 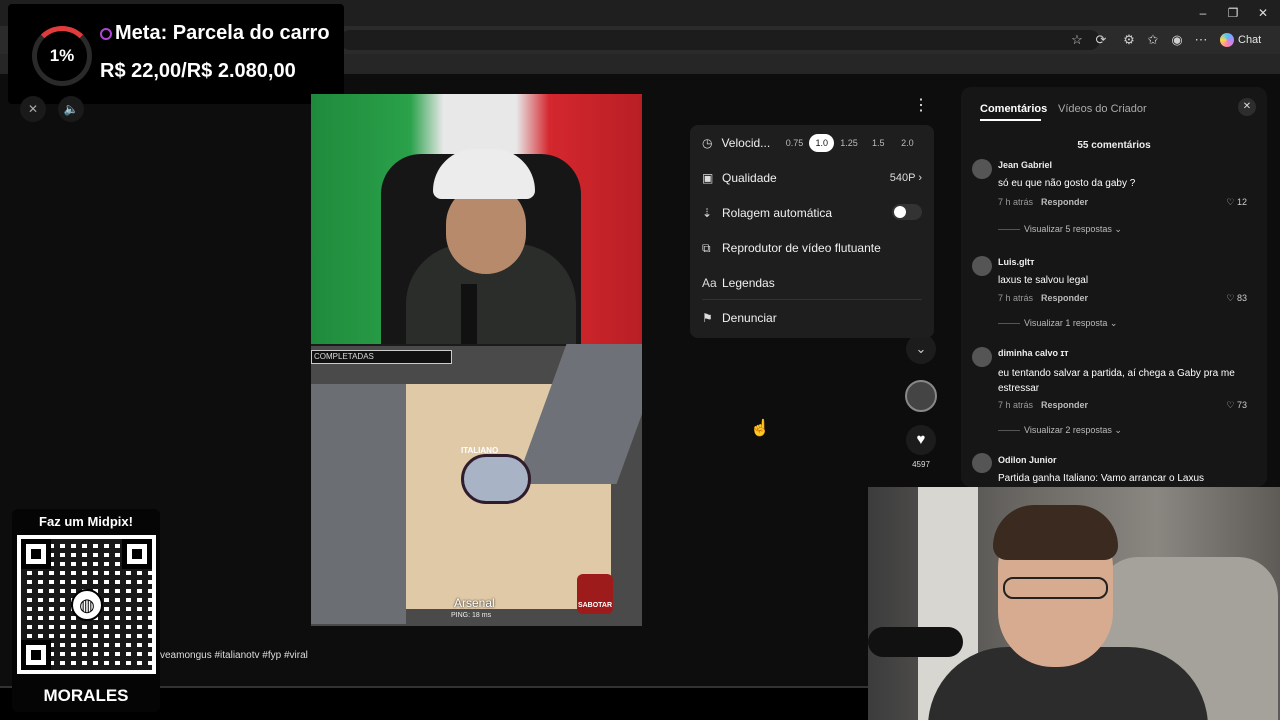 I want to click on autoscroll-row: ⇣ Rolagem automática, so click(x=812, y=213).